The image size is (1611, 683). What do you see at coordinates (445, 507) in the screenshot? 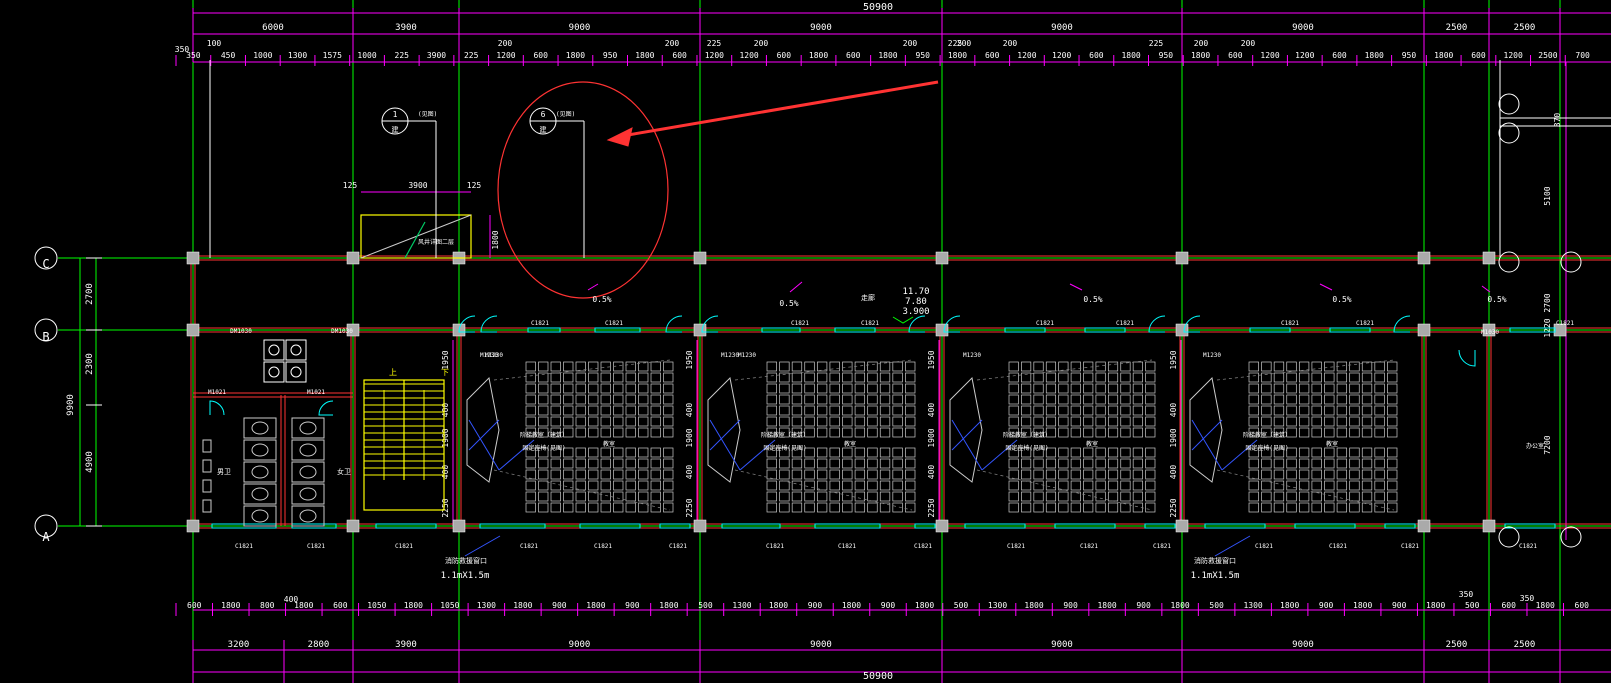
I see `room-dim: 2250` at bounding box center [445, 507].